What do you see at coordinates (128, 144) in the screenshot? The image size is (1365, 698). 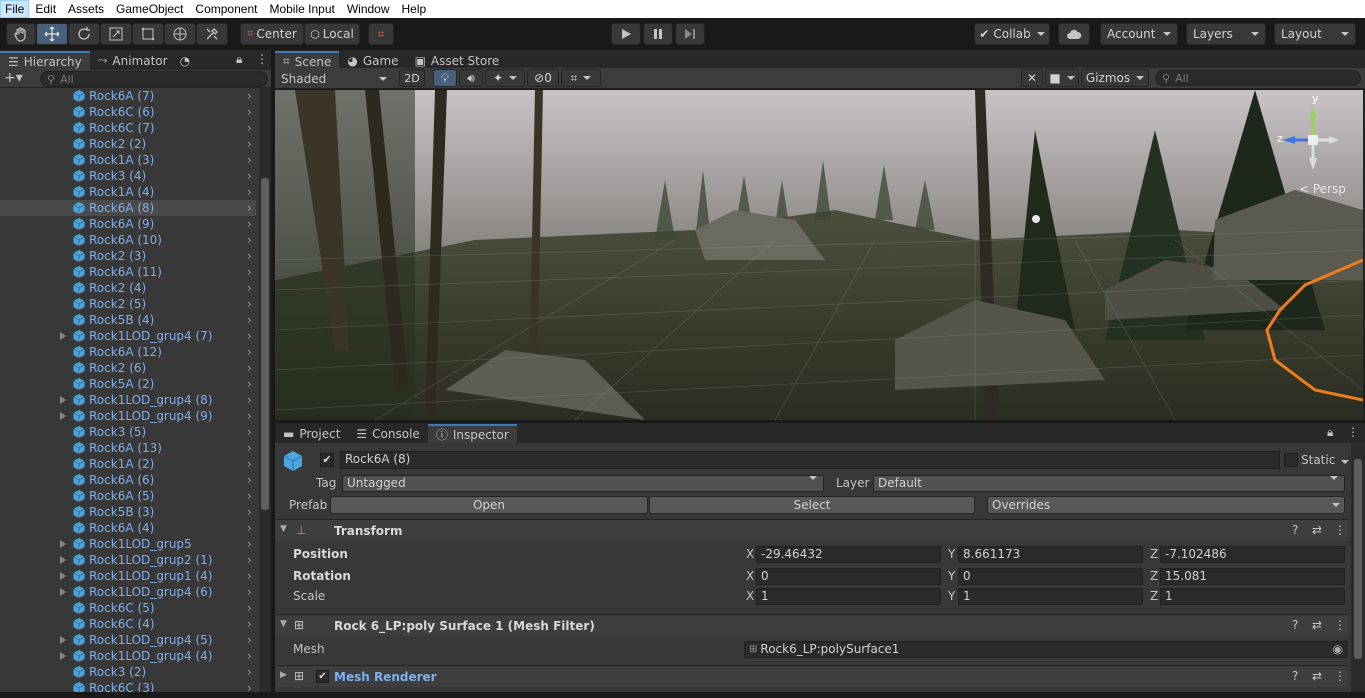 I see `hierarchy-item: Rock2 (2) ›` at bounding box center [128, 144].